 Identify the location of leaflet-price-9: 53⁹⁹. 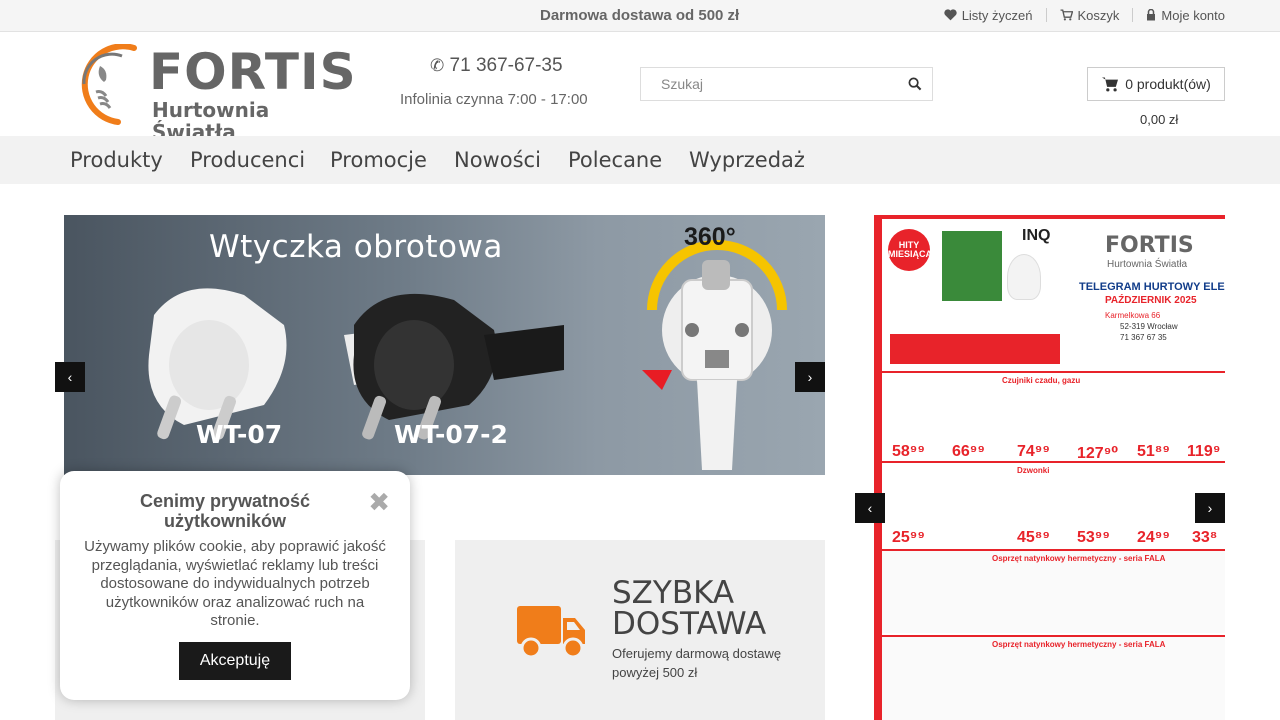
(1093, 537).